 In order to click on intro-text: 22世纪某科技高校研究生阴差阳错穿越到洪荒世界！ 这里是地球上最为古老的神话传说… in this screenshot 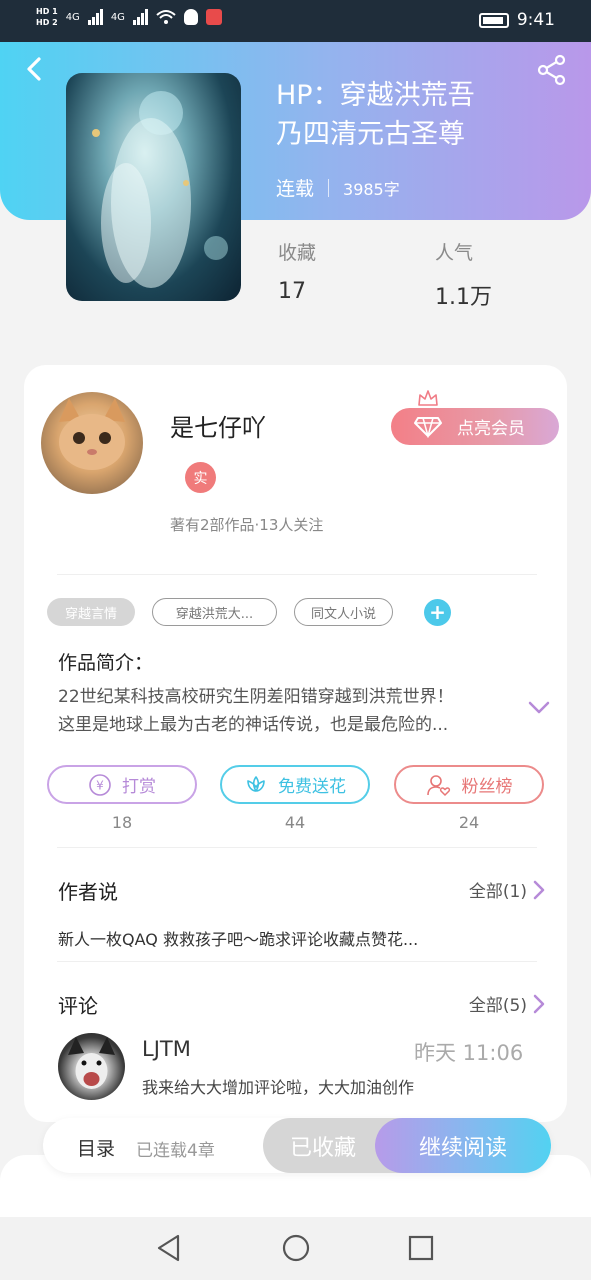, I will do `click(282, 711)`.